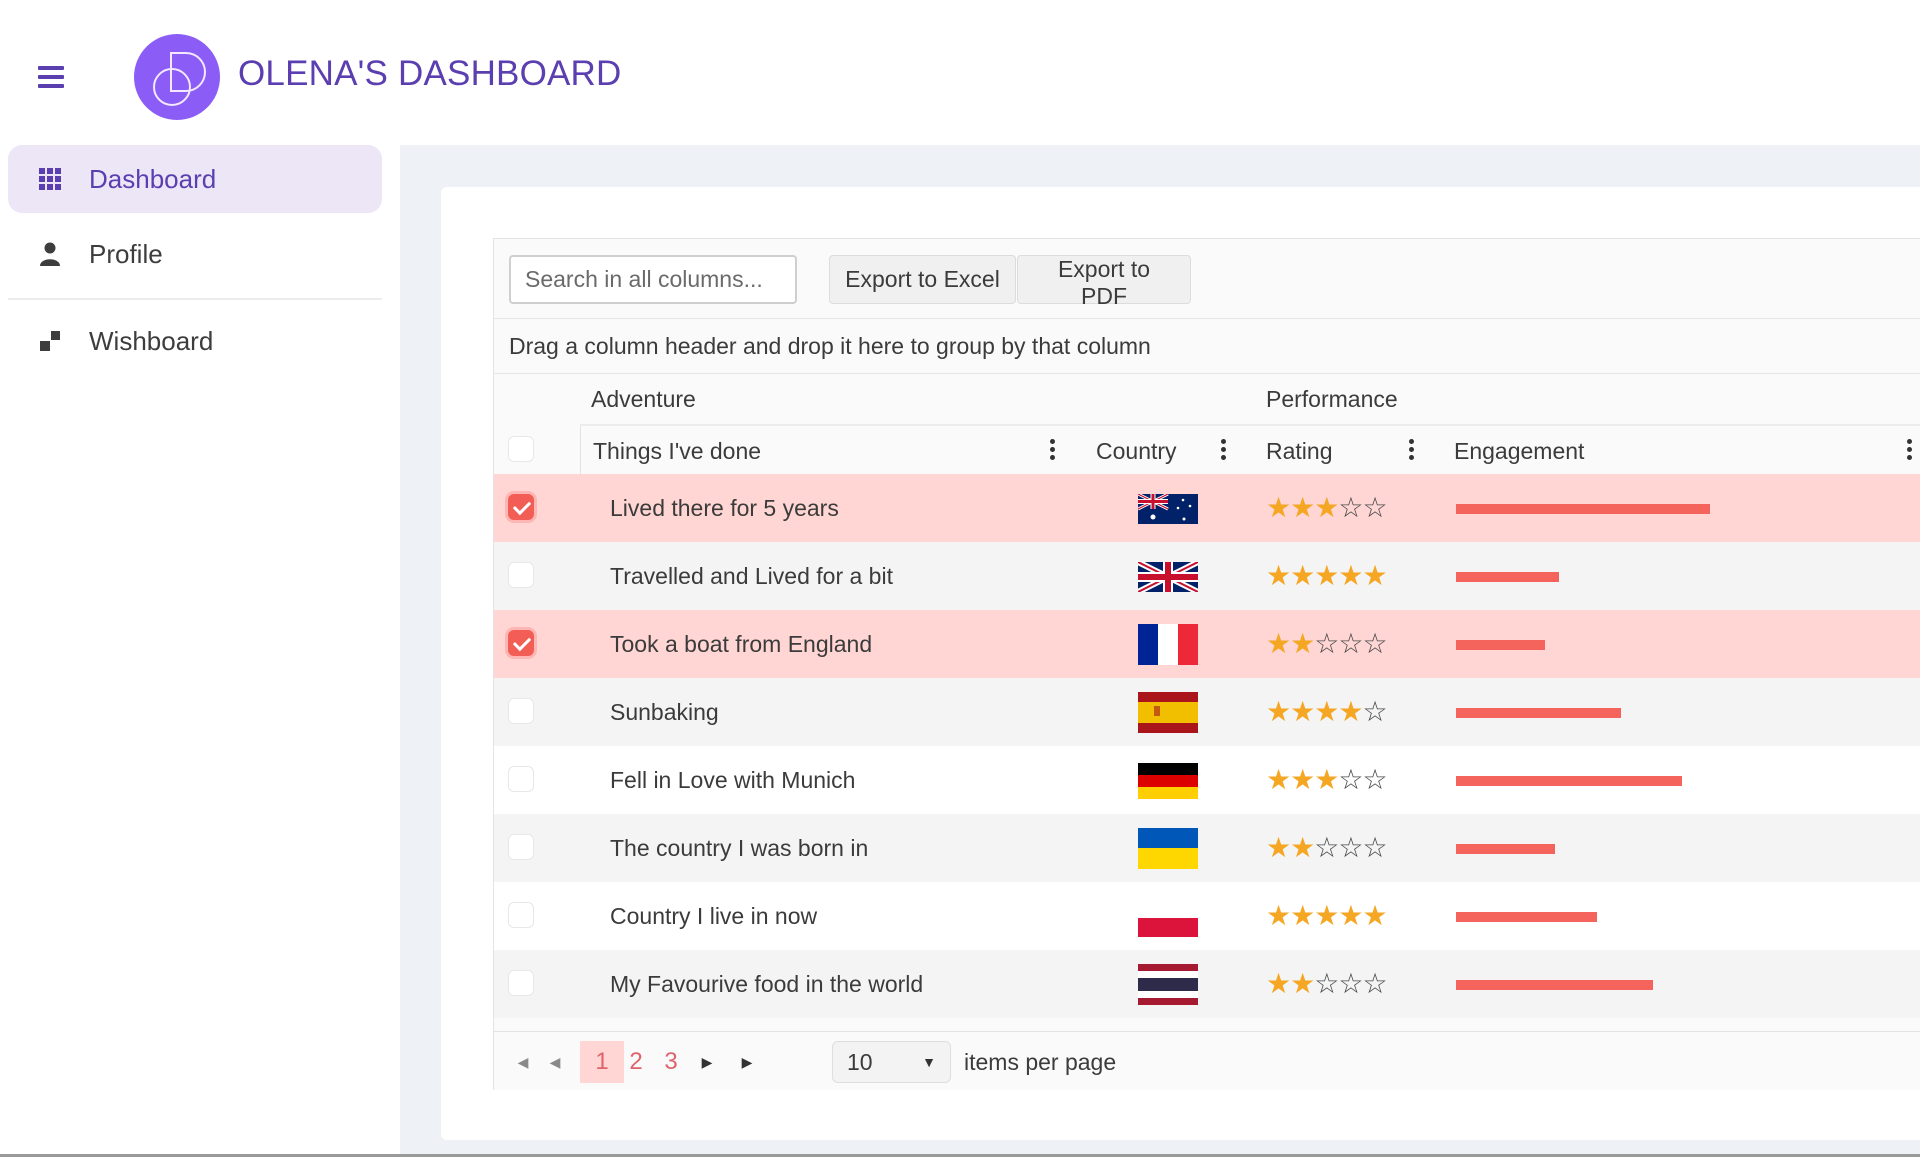 The image size is (1920, 1157). Describe the element at coordinates (1207, 848) in the screenshot. I see `table-row: The country I was born in ★★☆☆☆` at that location.